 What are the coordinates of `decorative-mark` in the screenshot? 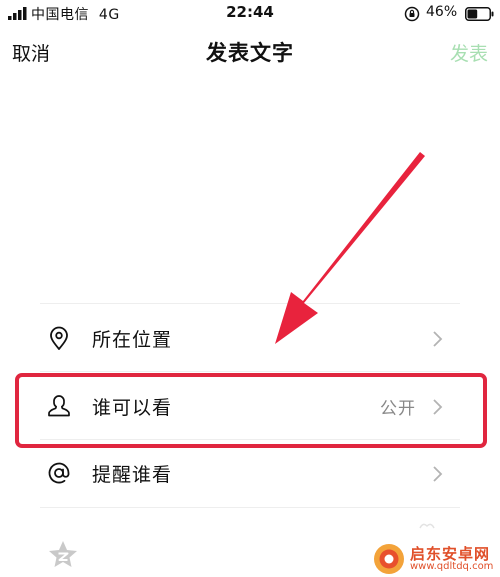 It's located at (427, 526).